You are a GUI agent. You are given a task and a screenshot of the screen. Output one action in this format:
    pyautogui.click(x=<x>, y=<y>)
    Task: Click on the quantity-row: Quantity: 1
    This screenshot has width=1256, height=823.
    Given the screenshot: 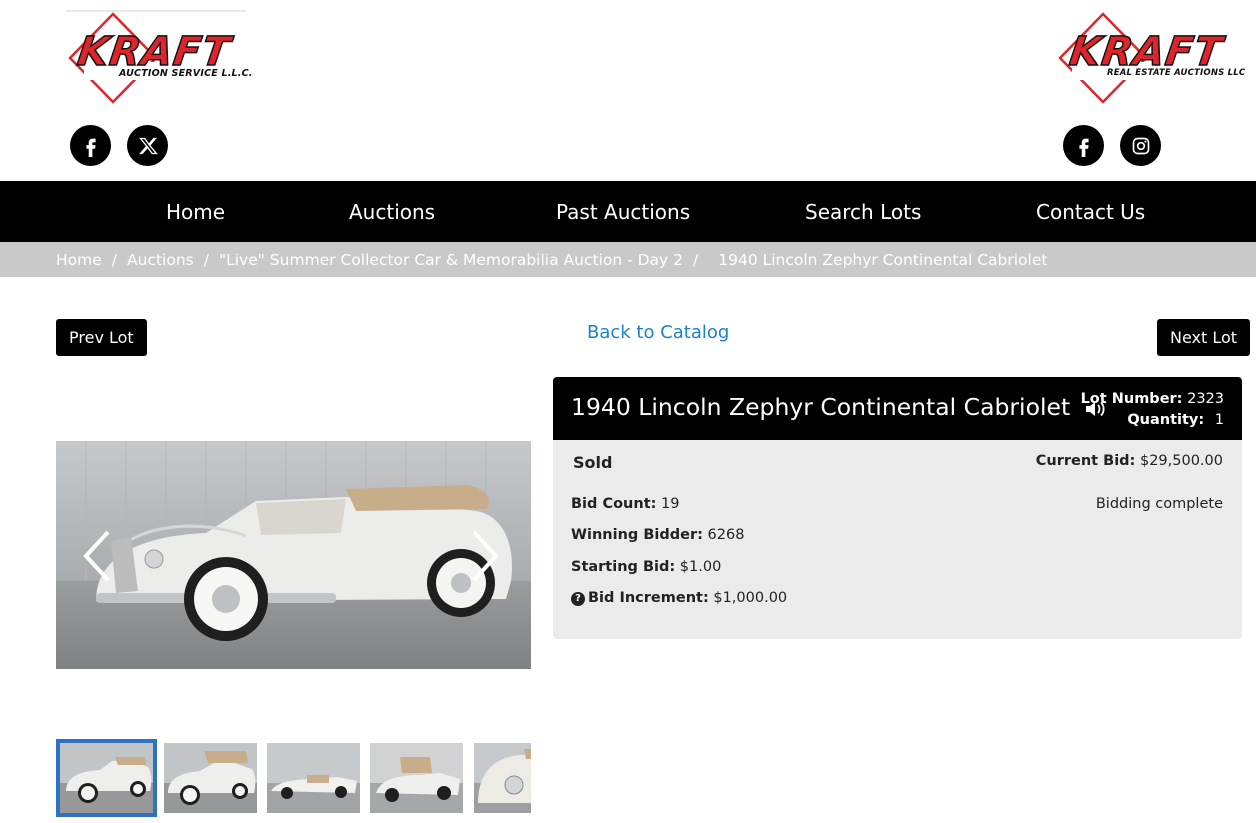 What is the action you would take?
    pyautogui.click(x=1152, y=420)
    